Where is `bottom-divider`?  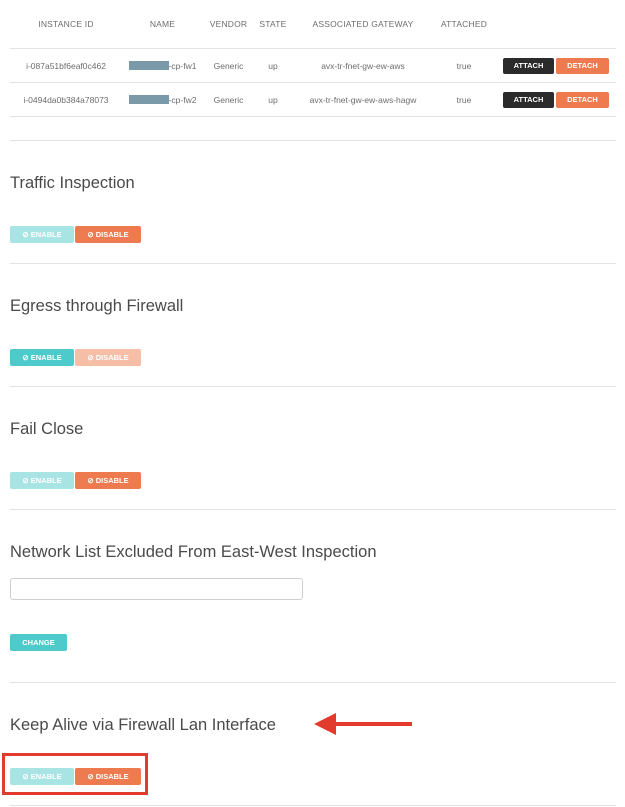
bottom-divider is located at coordinates (313, 805).